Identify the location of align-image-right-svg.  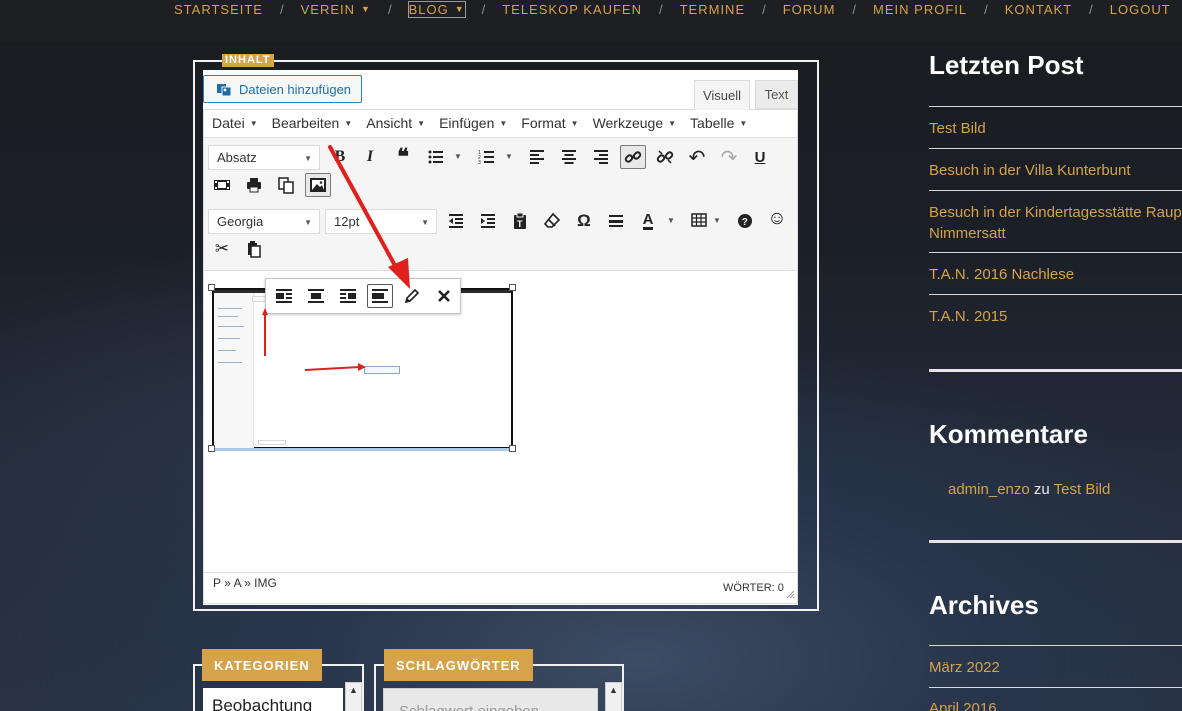
(348, 296).